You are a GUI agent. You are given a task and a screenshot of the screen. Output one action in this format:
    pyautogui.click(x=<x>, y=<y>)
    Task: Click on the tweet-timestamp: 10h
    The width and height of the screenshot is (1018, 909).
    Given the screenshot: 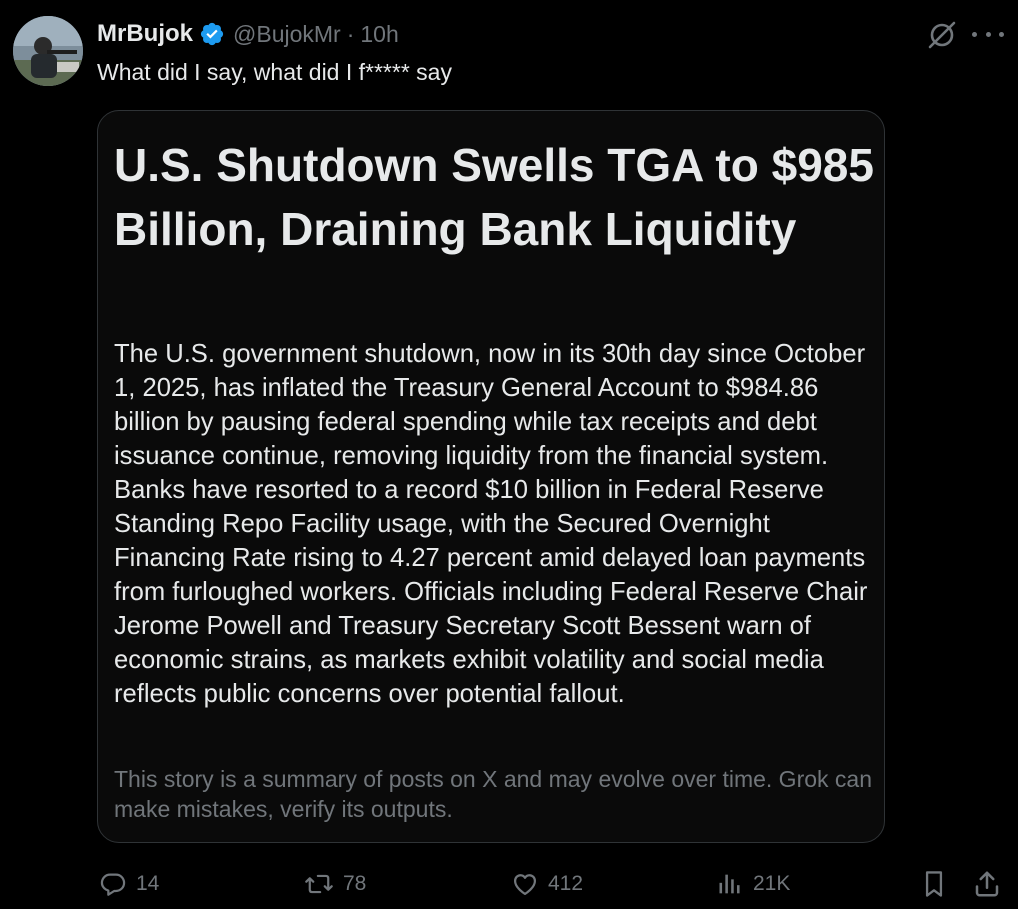 What is the action you would take?
    pyautogui.click(x=379, y=34)
    